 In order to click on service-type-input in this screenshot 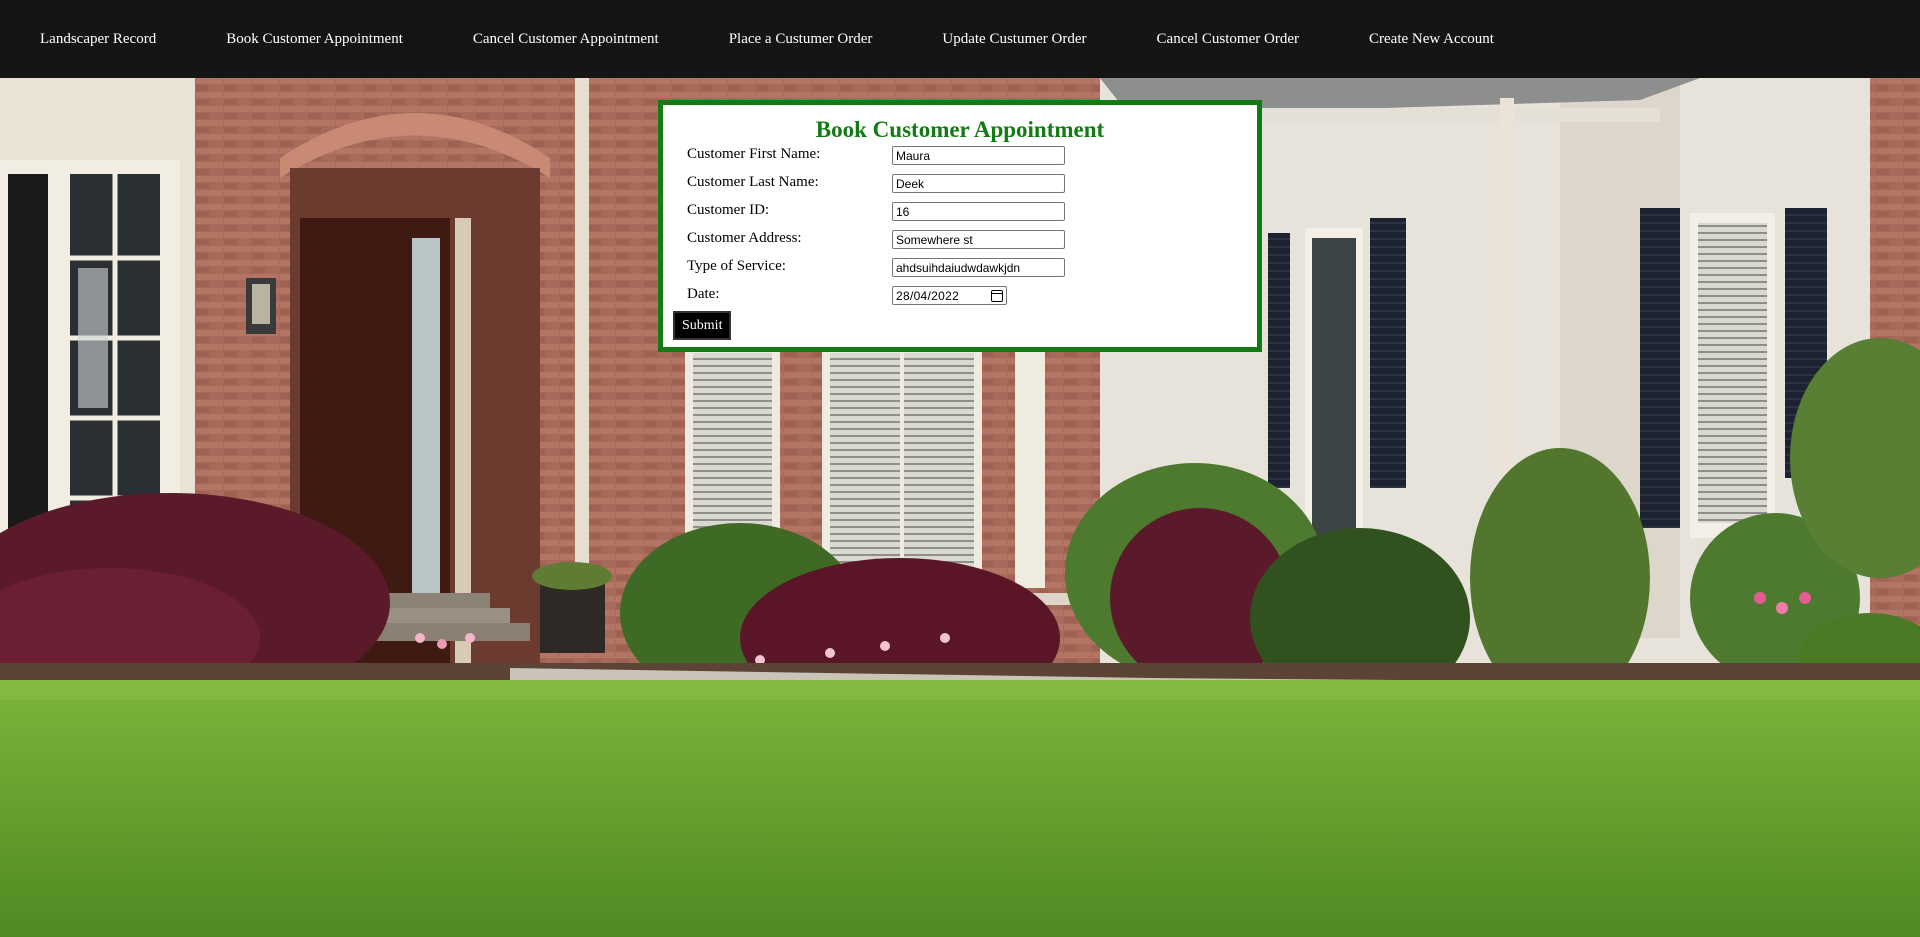, I will do `click(978, 267)`.